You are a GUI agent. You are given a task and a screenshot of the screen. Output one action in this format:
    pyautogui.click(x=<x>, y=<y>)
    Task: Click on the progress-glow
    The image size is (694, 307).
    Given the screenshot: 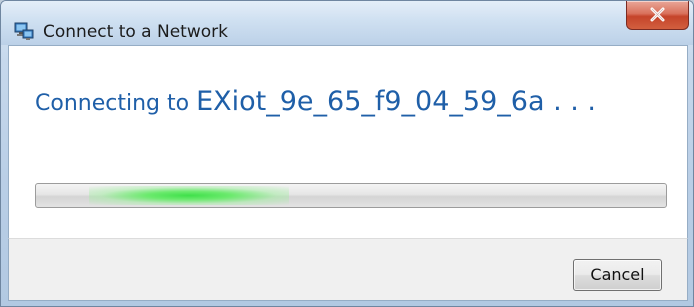 What is the action you would take?
    pyautogui.click(x=189, y=195)
    